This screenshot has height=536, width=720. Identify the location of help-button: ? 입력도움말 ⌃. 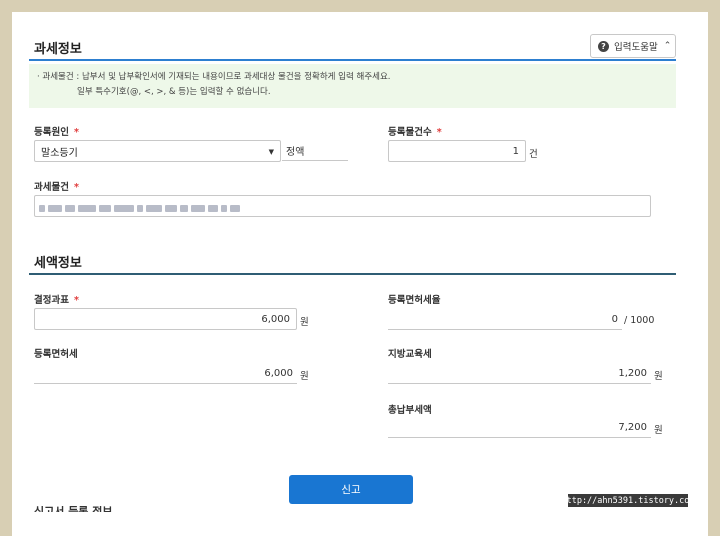
(633, 46).